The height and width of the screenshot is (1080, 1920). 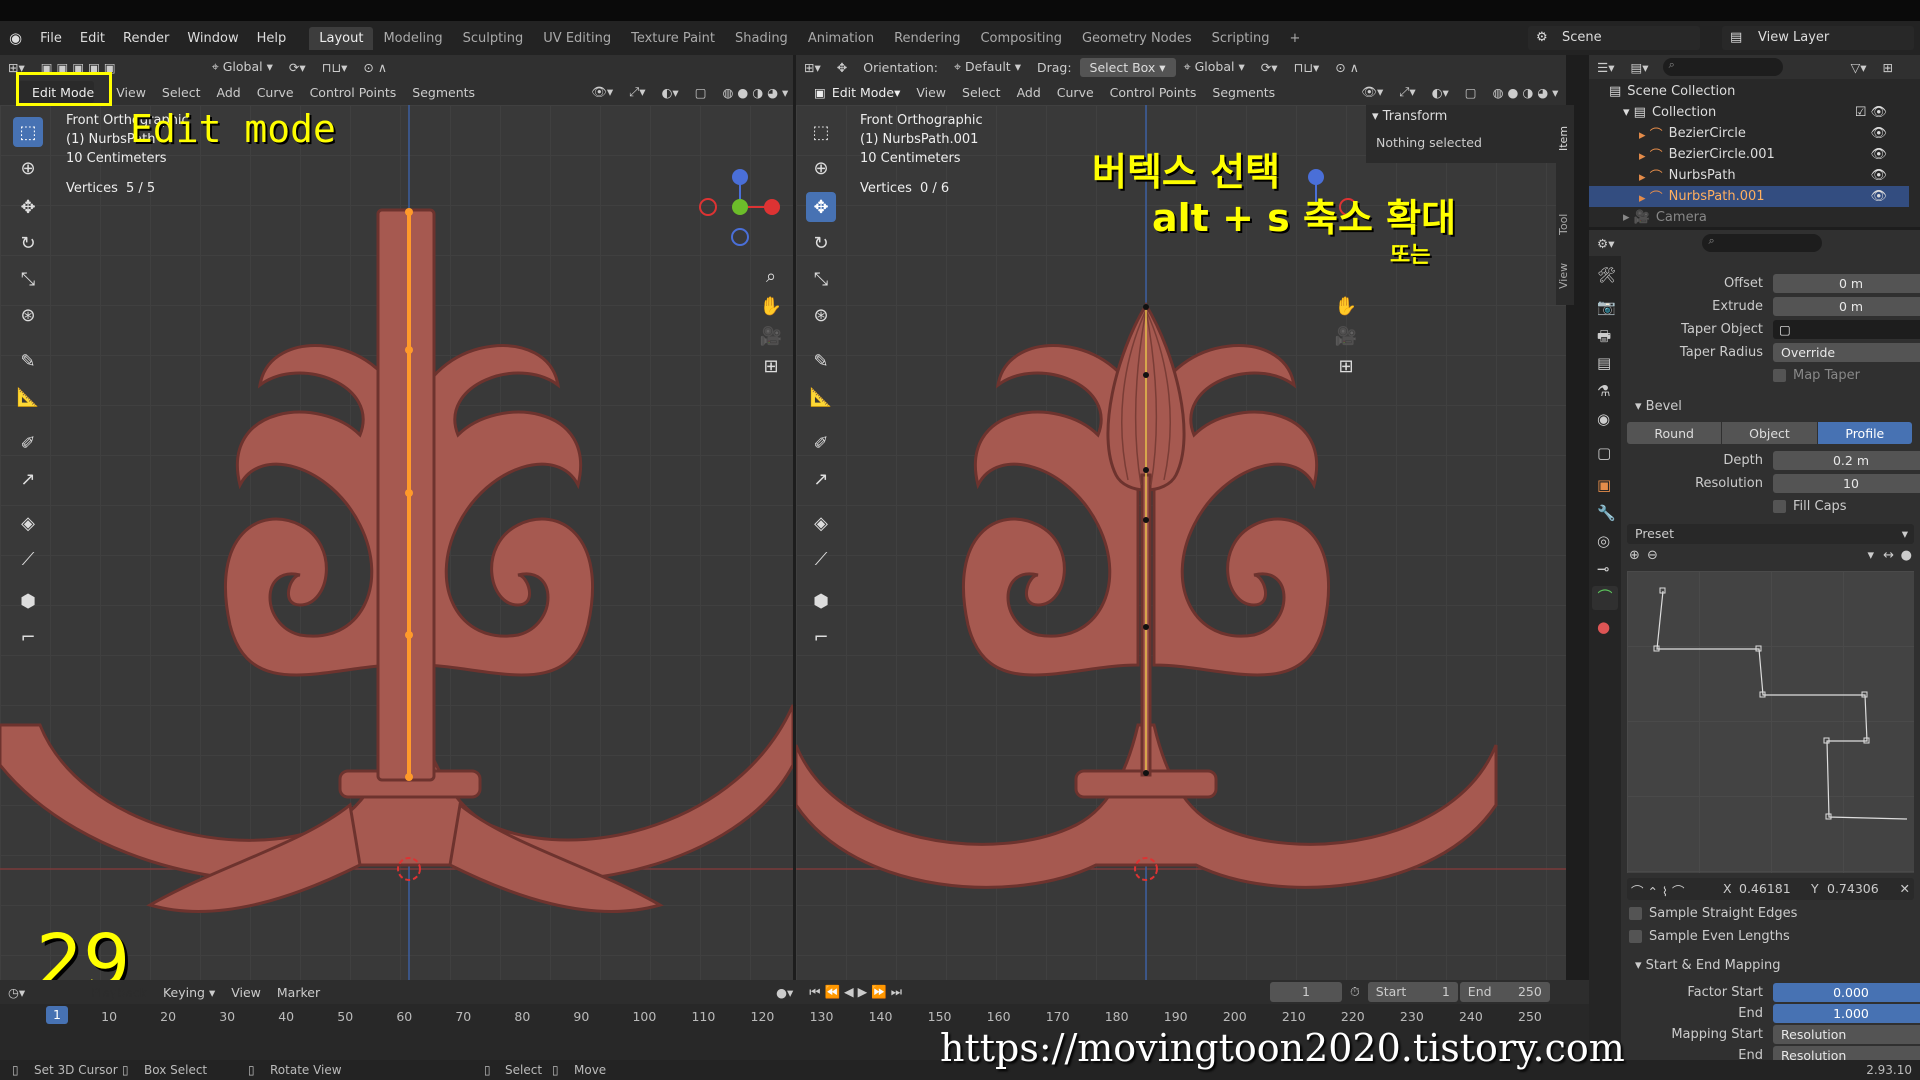 I want to click on right-menu-view: View, so click(x=931, y=92).